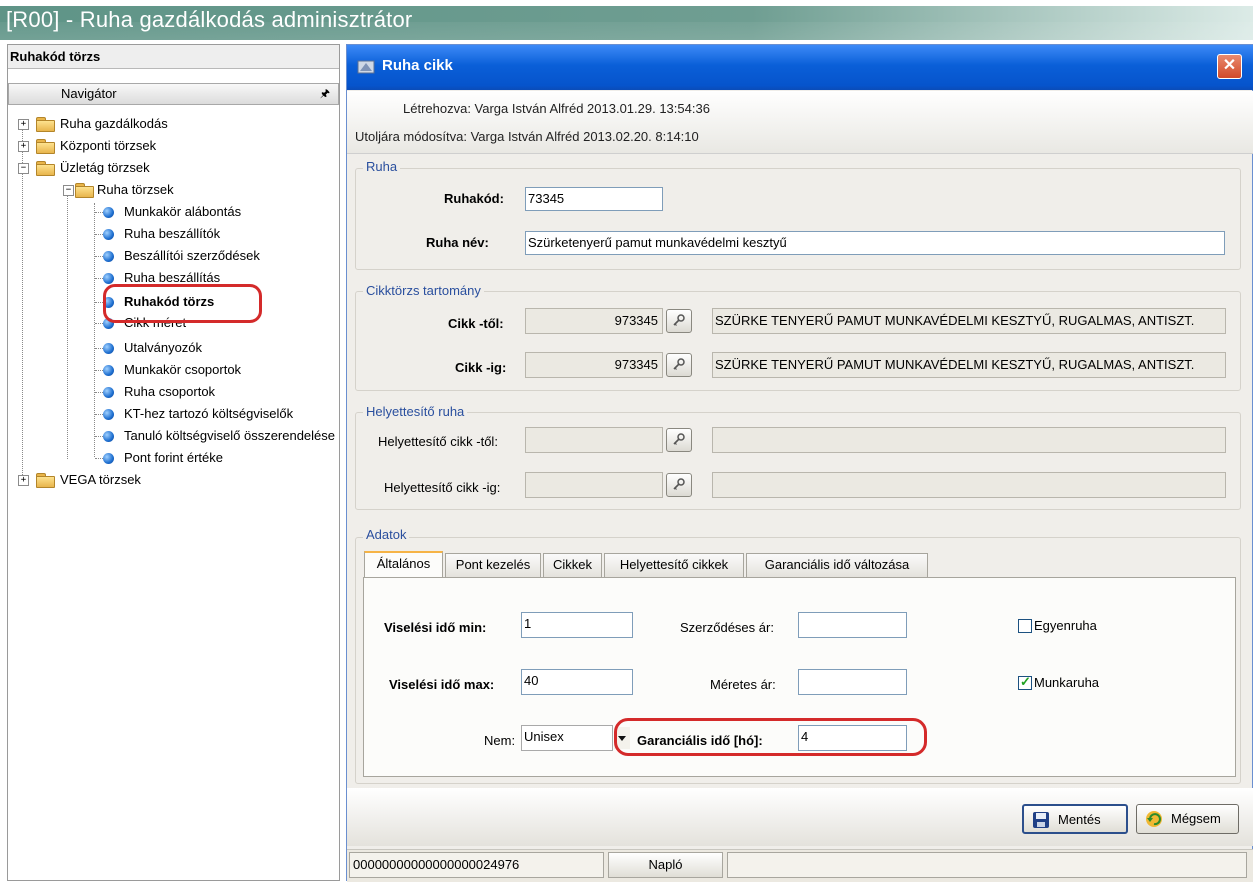 This screenshot has height=882, width=1253. What do you see at coordinates (875, 243) in the screenshot?
I see `ruha-nev-input: Szürketenyerű pamut munkavédelmi kesztyű` at bounding box center [875, 243].